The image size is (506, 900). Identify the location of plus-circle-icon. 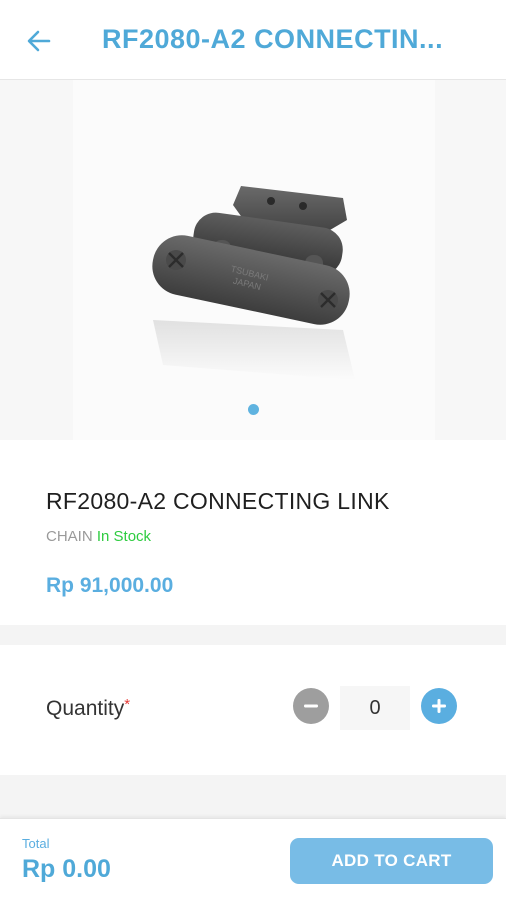
(439, 706).